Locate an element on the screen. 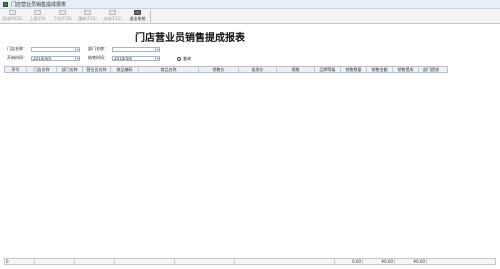  col-clerk: 营业员名称 is located at coordinates (97, 69).